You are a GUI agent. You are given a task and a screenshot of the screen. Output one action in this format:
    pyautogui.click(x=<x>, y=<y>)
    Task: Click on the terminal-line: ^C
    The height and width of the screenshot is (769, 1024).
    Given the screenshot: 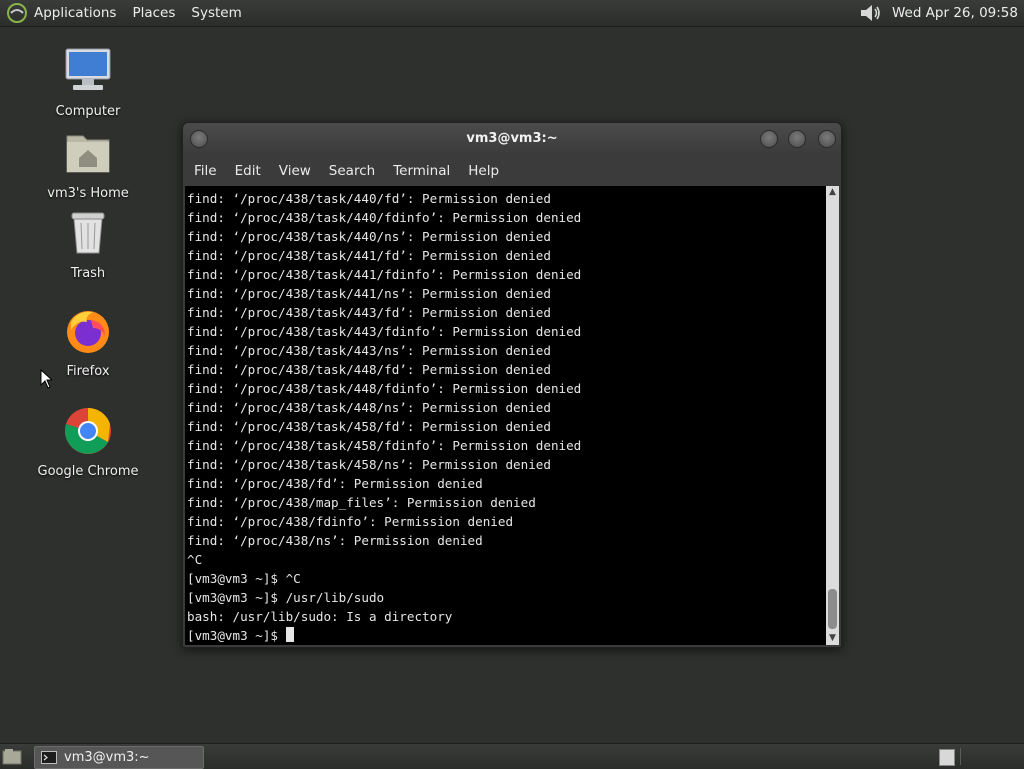 What is the action you would take?
    pyautogui.click(x=195, y=559)
    